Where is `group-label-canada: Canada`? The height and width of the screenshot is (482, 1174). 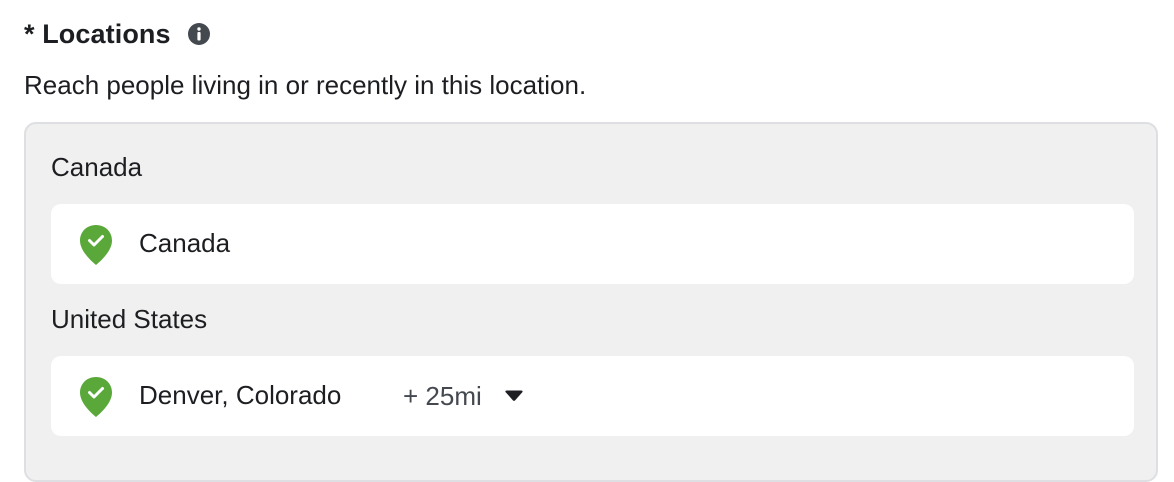
group-label-canada: Canada is located at coordinates (97, 167).